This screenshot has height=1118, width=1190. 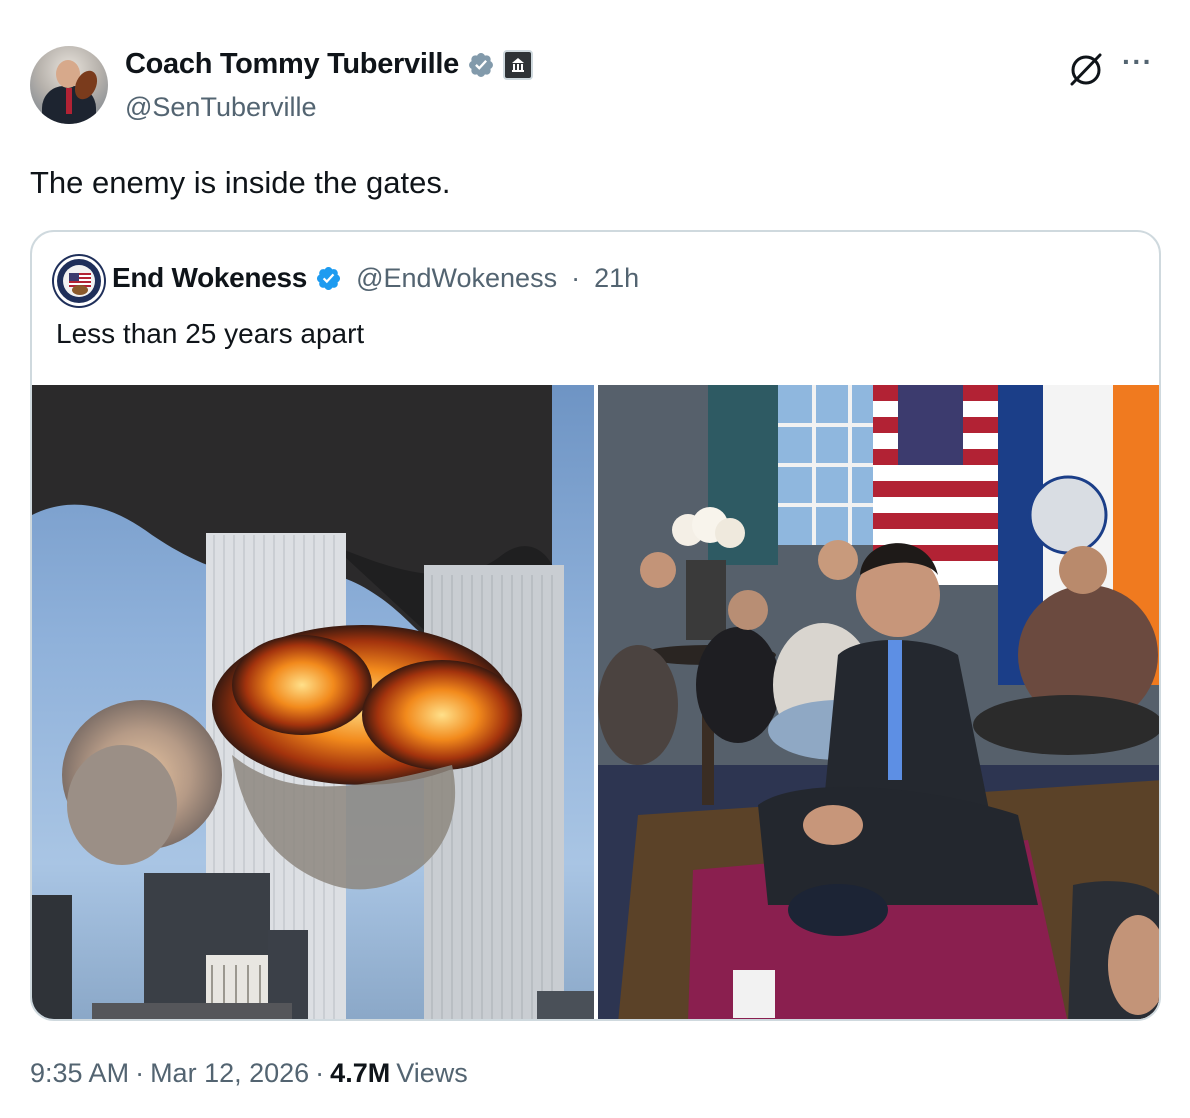 What do you see at coordinates (240, 182) in the screenshot?
I see `tweet-text: The enemy is inside the gates.` at bounding box center [240, 182].